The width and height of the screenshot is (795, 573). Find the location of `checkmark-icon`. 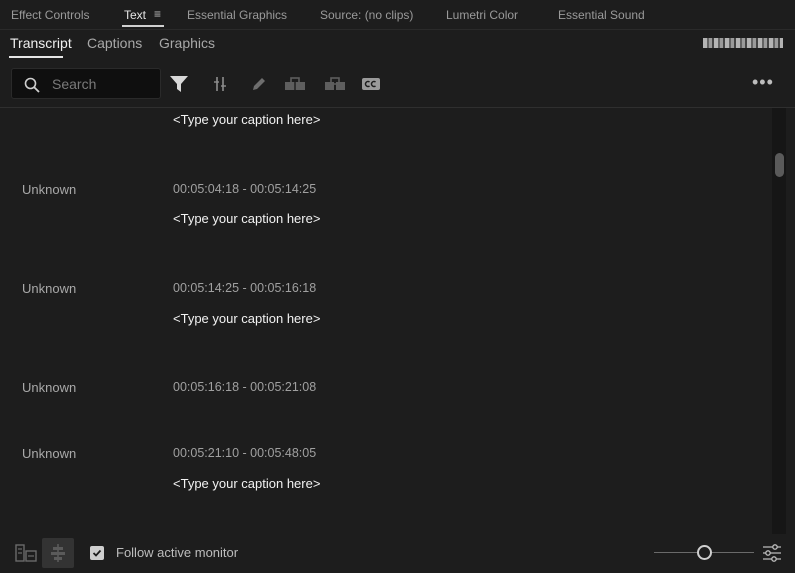

checkmark-icon is located at coordinates (97, 553).